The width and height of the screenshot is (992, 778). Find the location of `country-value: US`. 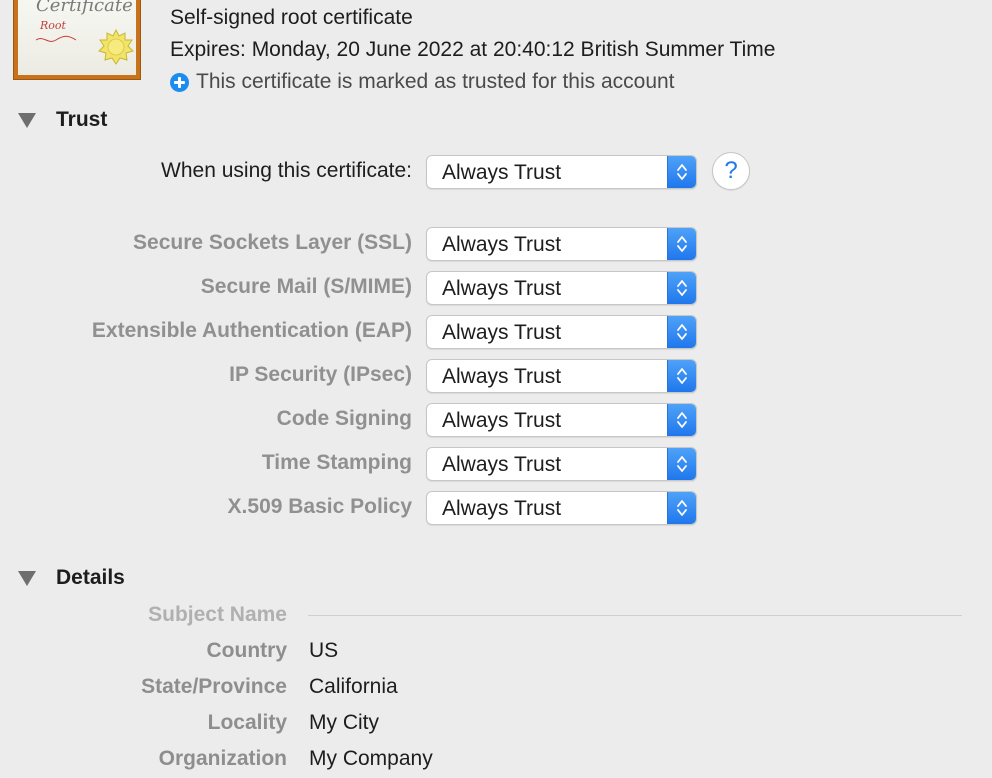

country-value: US is located at coordinates (324, 650).